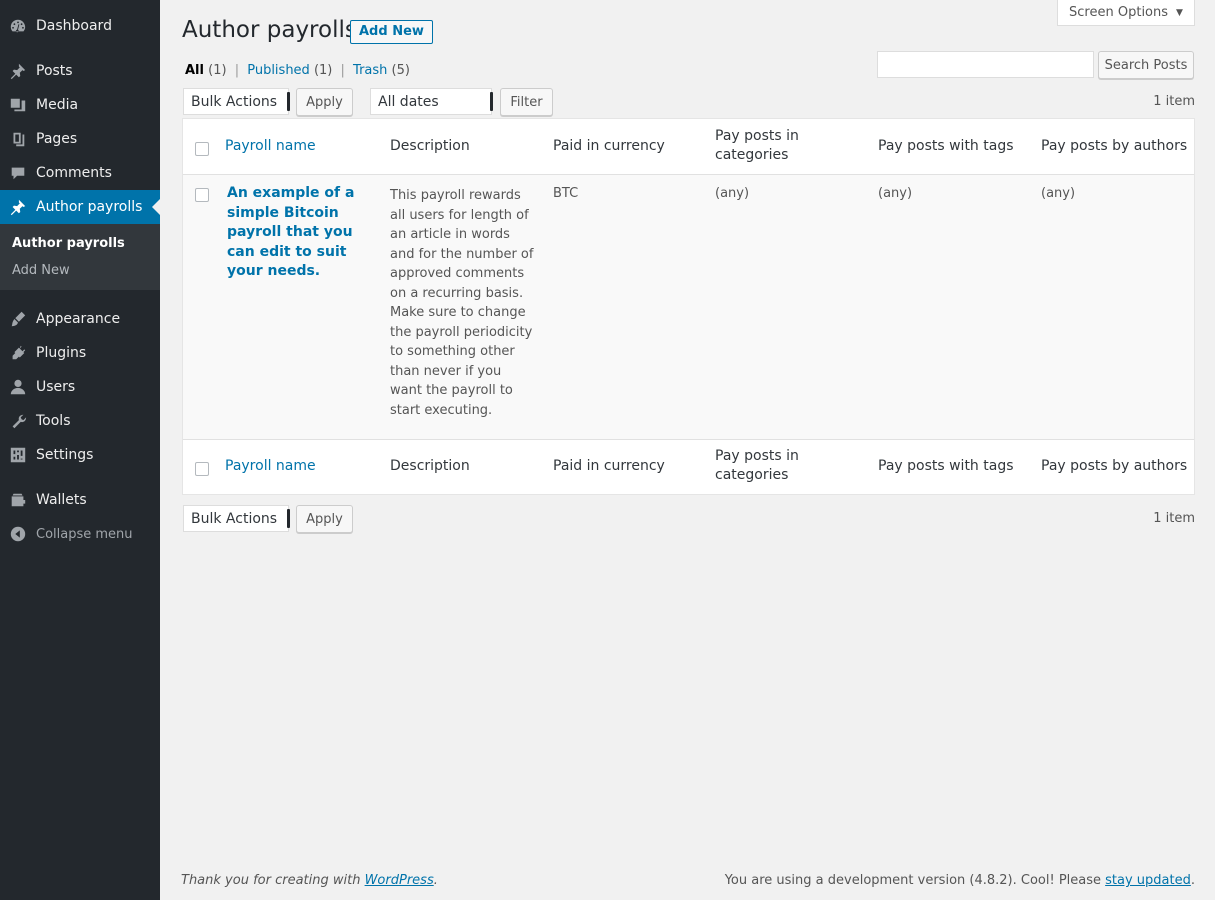  Describe the element at coordinates (89, 207) in the screenshot. I see `sidebar-item-label: Author payrolls` at that location.